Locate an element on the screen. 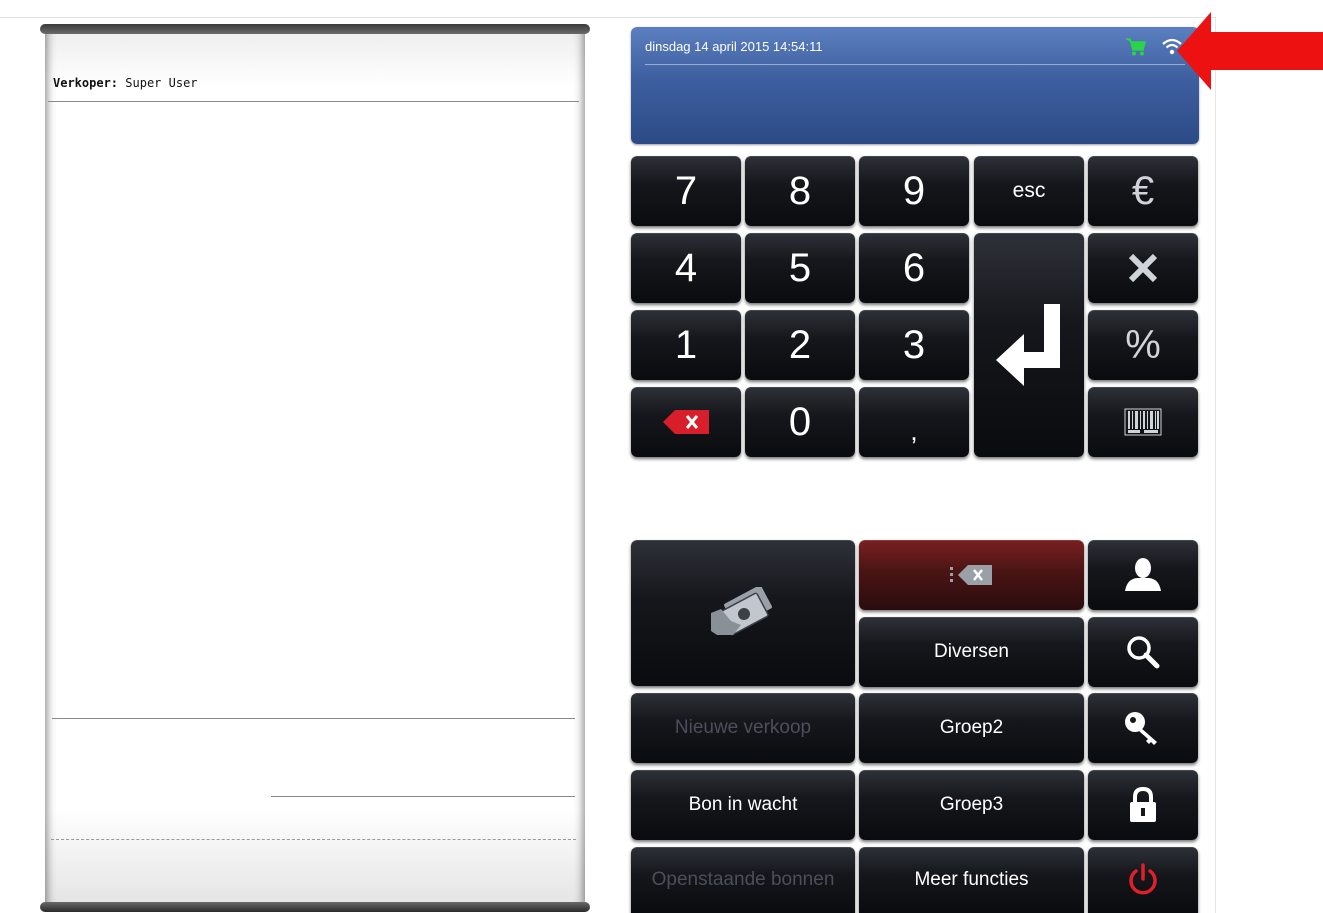 The height and width of the screenshot is (913, 1323). seller-label: Verkoper: is located at coordinates (86, 83).